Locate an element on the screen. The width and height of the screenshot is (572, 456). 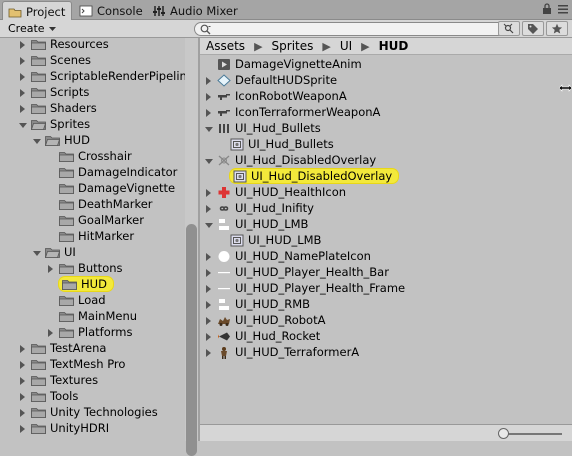
audio-mixer-icon is located at coordinates (159, 11).